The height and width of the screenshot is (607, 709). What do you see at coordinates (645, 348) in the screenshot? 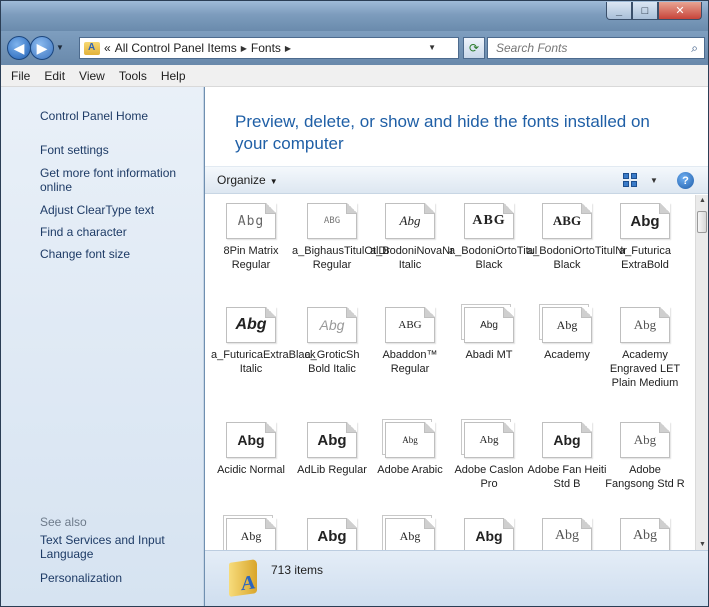
I see `font-item: Abg Academy Engraved LET Plain Medium` at bounding box center [645, 348].